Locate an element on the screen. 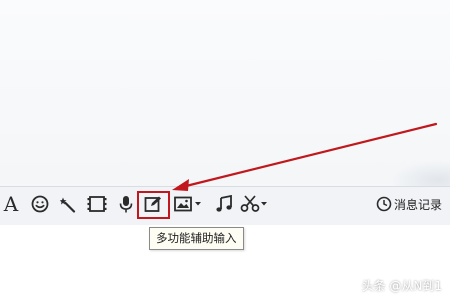 This screenshot has height=300, width=450. video-icon is located at coordinates (97, 204).